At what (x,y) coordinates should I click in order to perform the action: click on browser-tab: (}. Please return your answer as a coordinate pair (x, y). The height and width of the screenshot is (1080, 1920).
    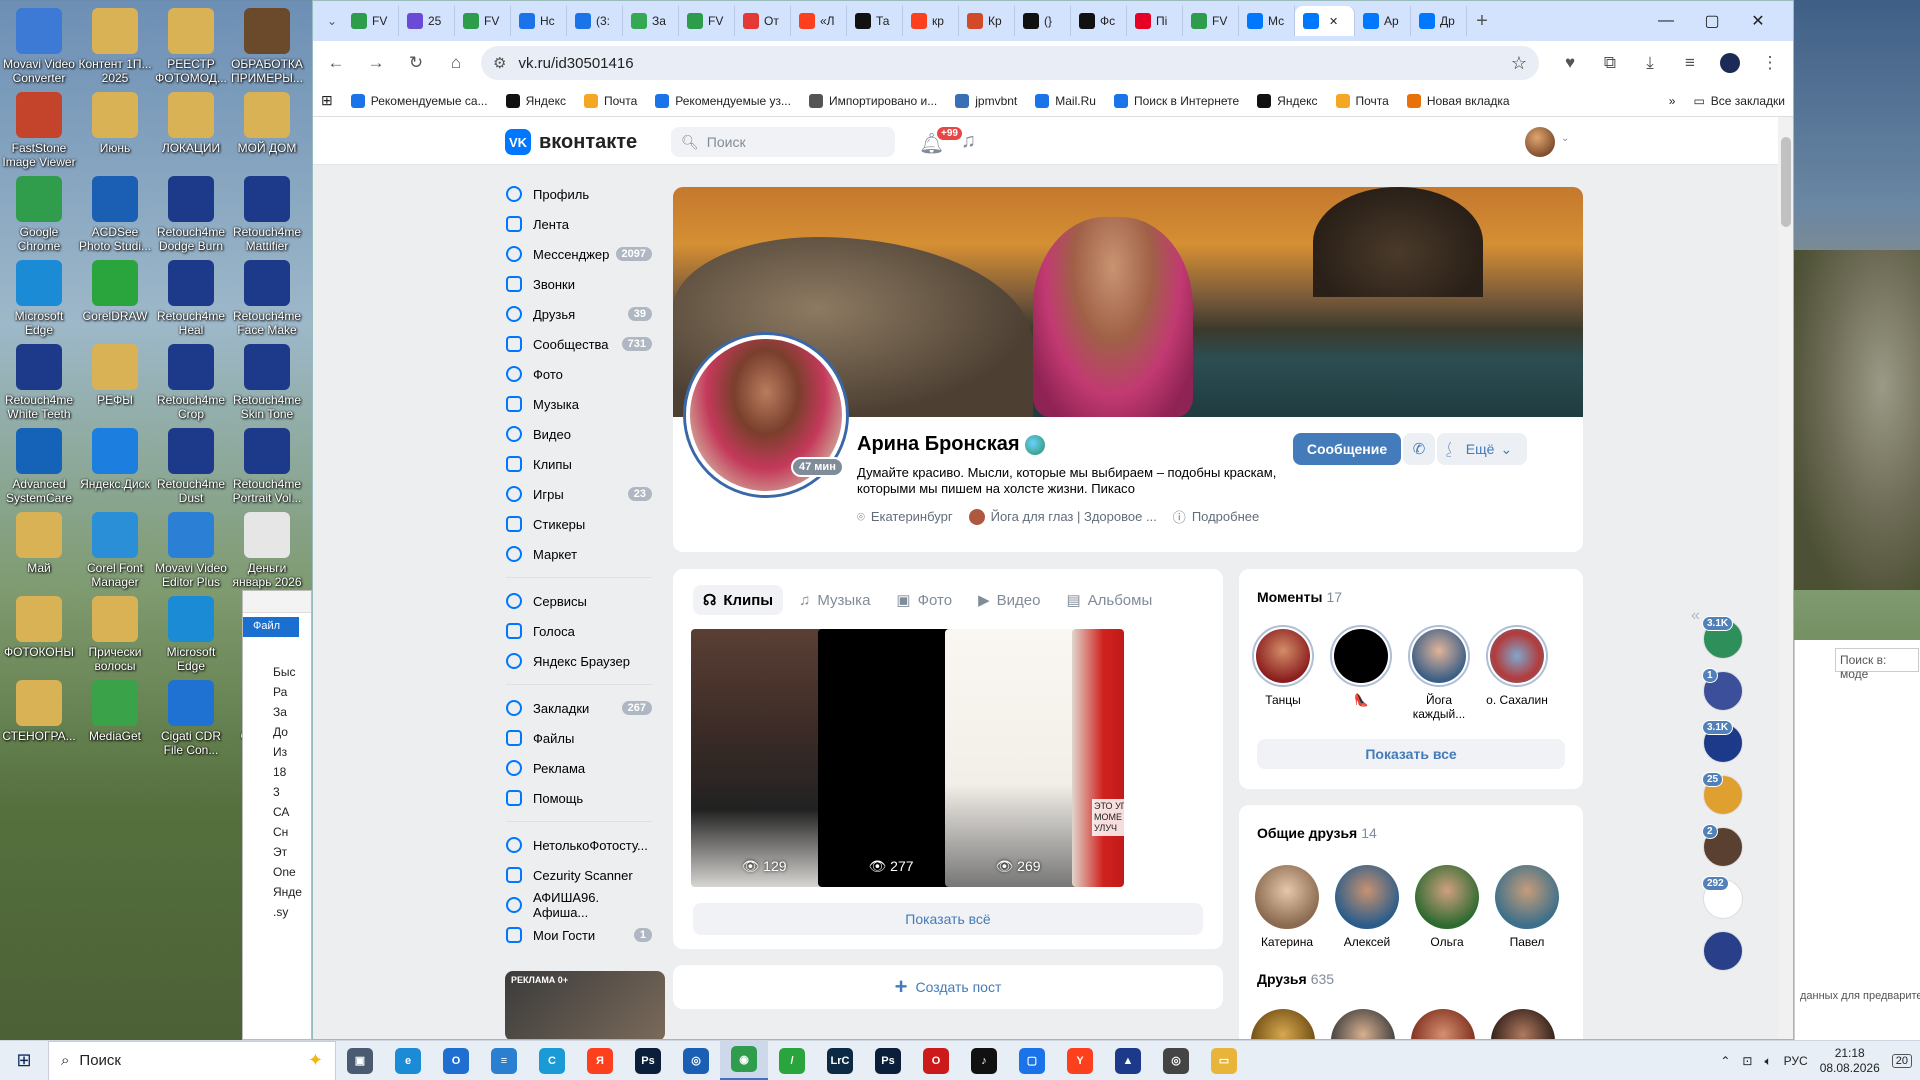
    Looking at the image, I should click on (1043, 21).